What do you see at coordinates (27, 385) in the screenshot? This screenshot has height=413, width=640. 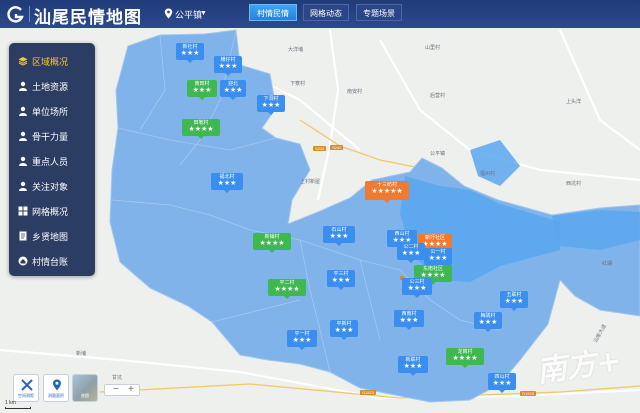 I see `ruler-icon` at bounding box center [27, 385].